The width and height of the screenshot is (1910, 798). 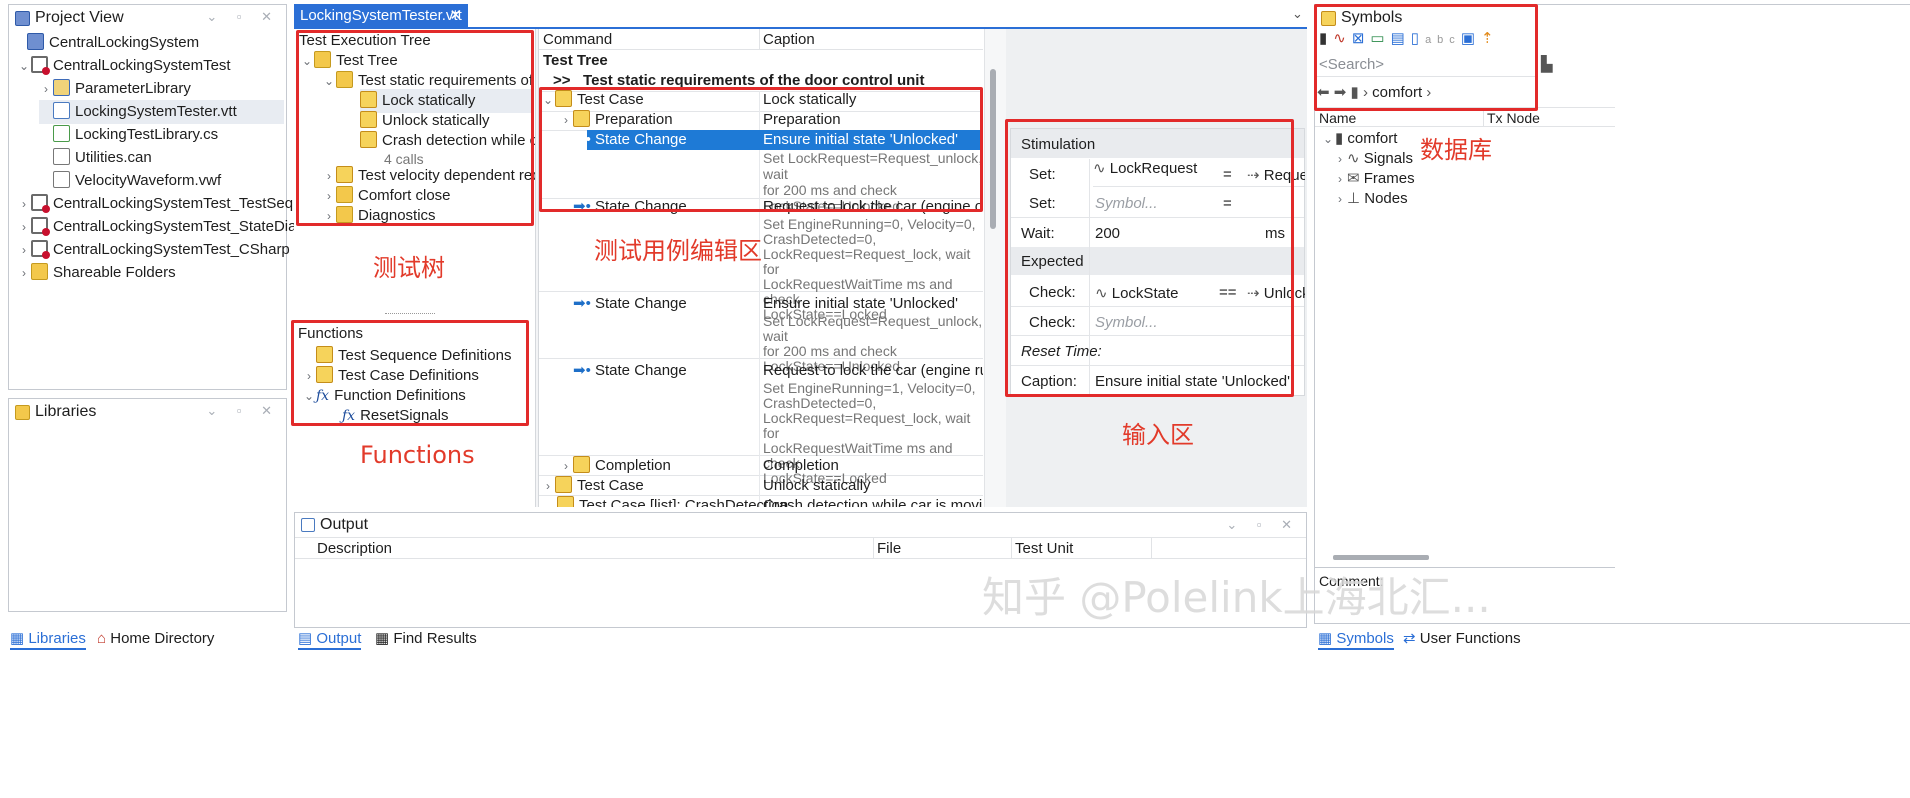 I want to click on annotation-box-input, so click(x=1149, y=258).